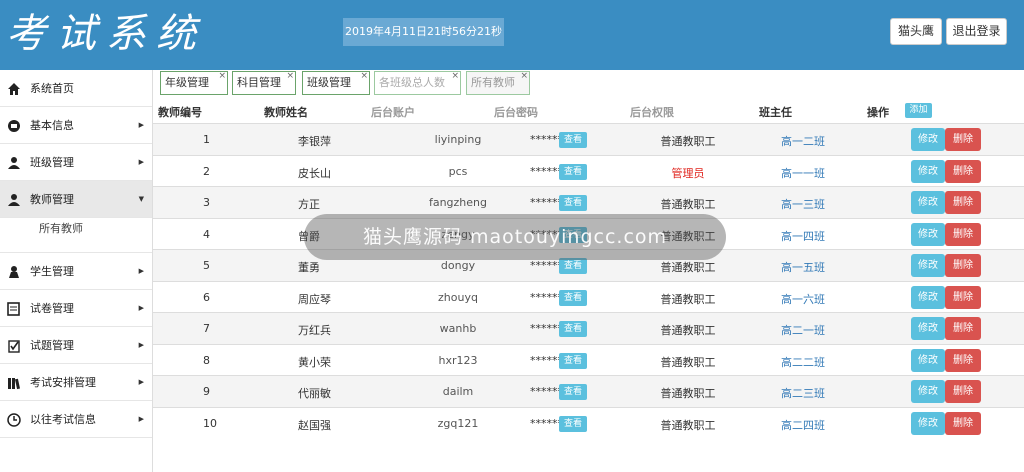 Image resolution: width=1024 pixels, height=472 pixels. I want to click on teacher-account: dongy, so click(458, 265).